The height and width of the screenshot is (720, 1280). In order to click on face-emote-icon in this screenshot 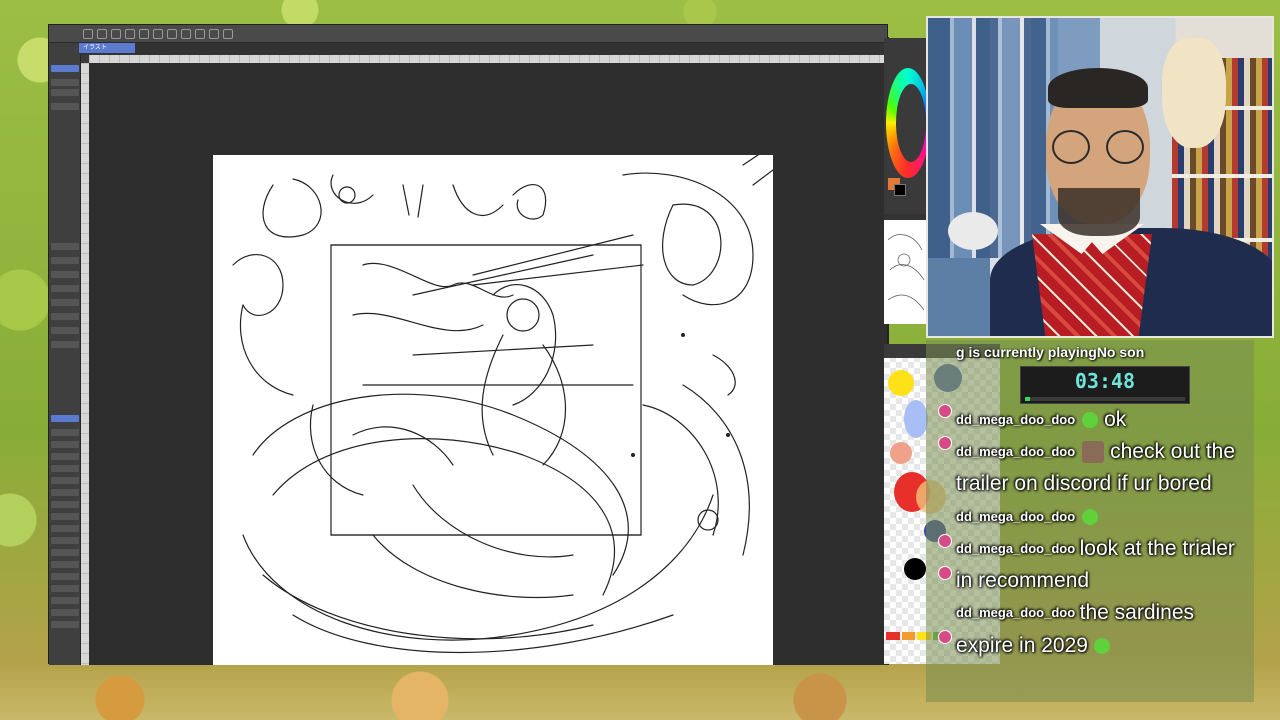, I will do `click(1092, 452)`.